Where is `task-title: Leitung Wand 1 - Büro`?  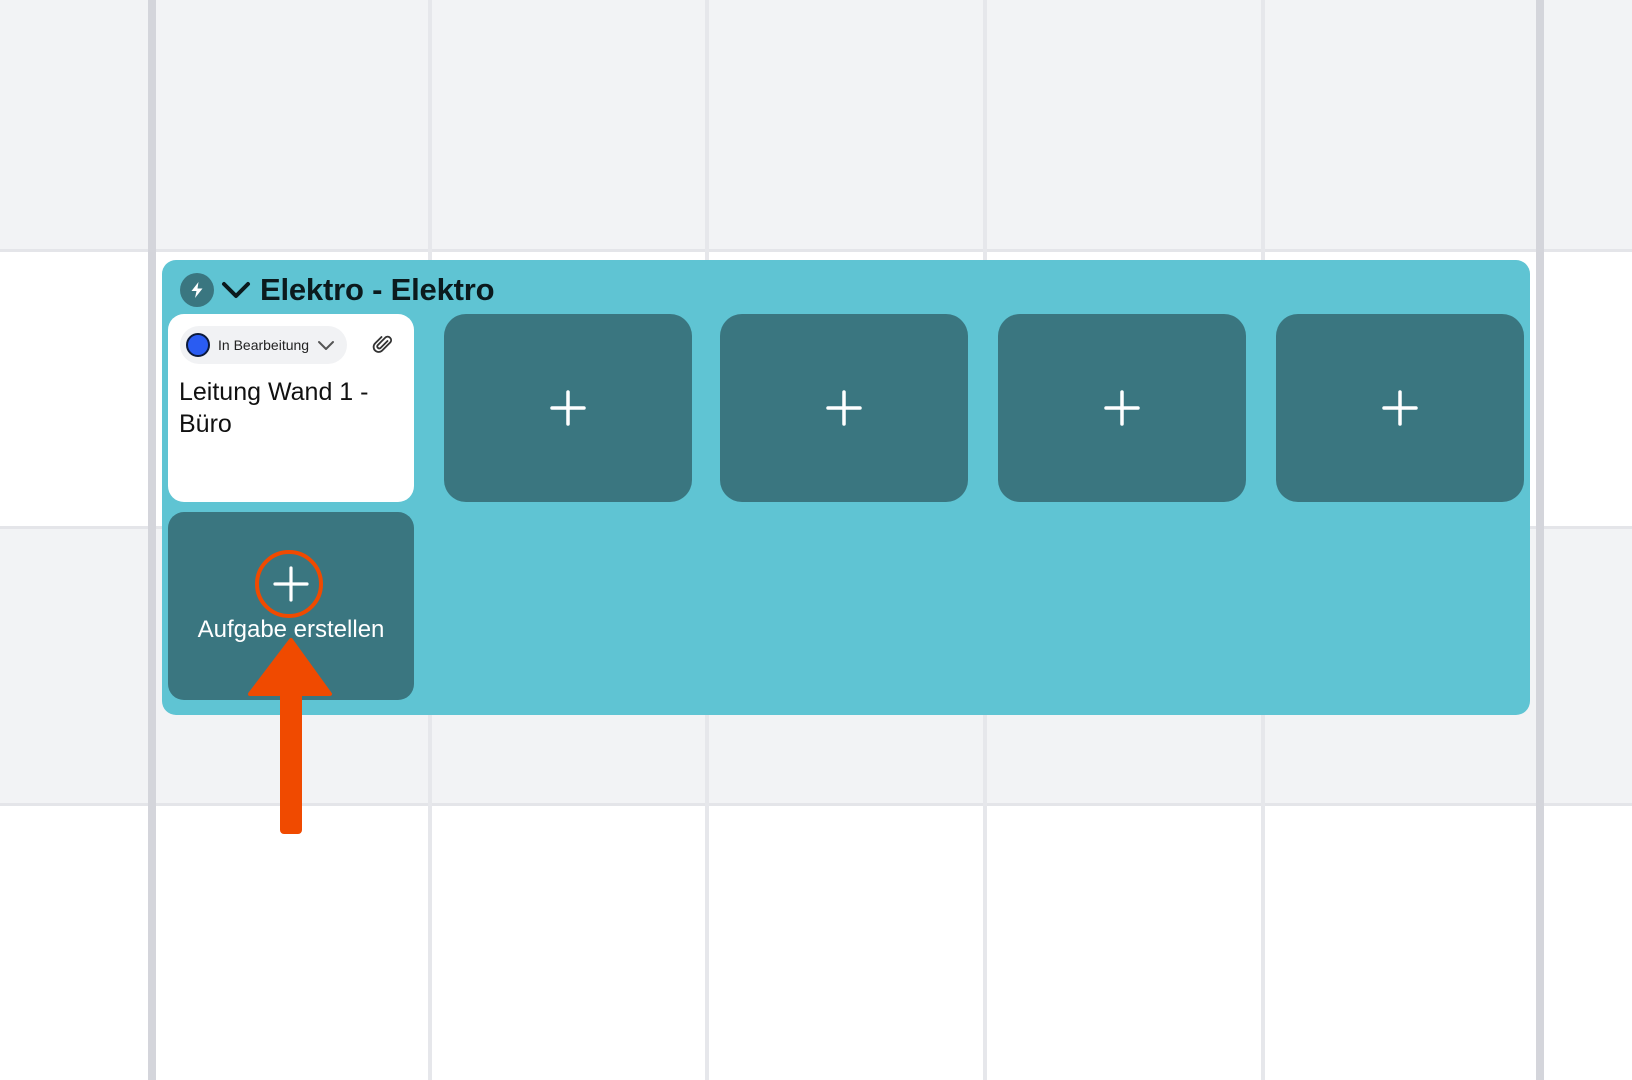
task-title: Leitung Wand 1 - Büro is located at coordinates (274, 408).